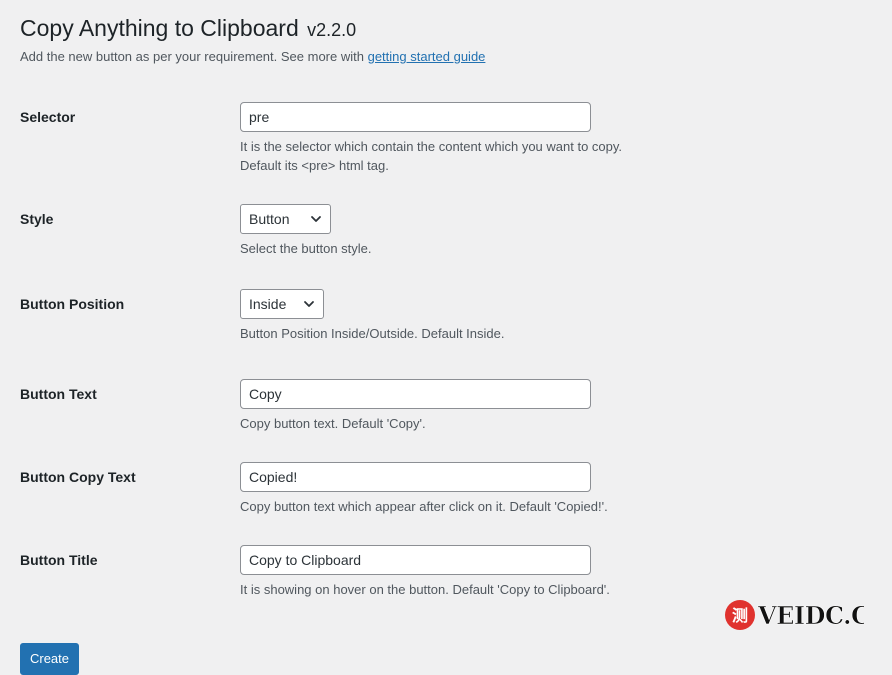 Image resolution: width=892 pixels, height=675 pixels. I want to click on page-title: Copy Anything to Clipboard v2.2.0, so click(188, 29).